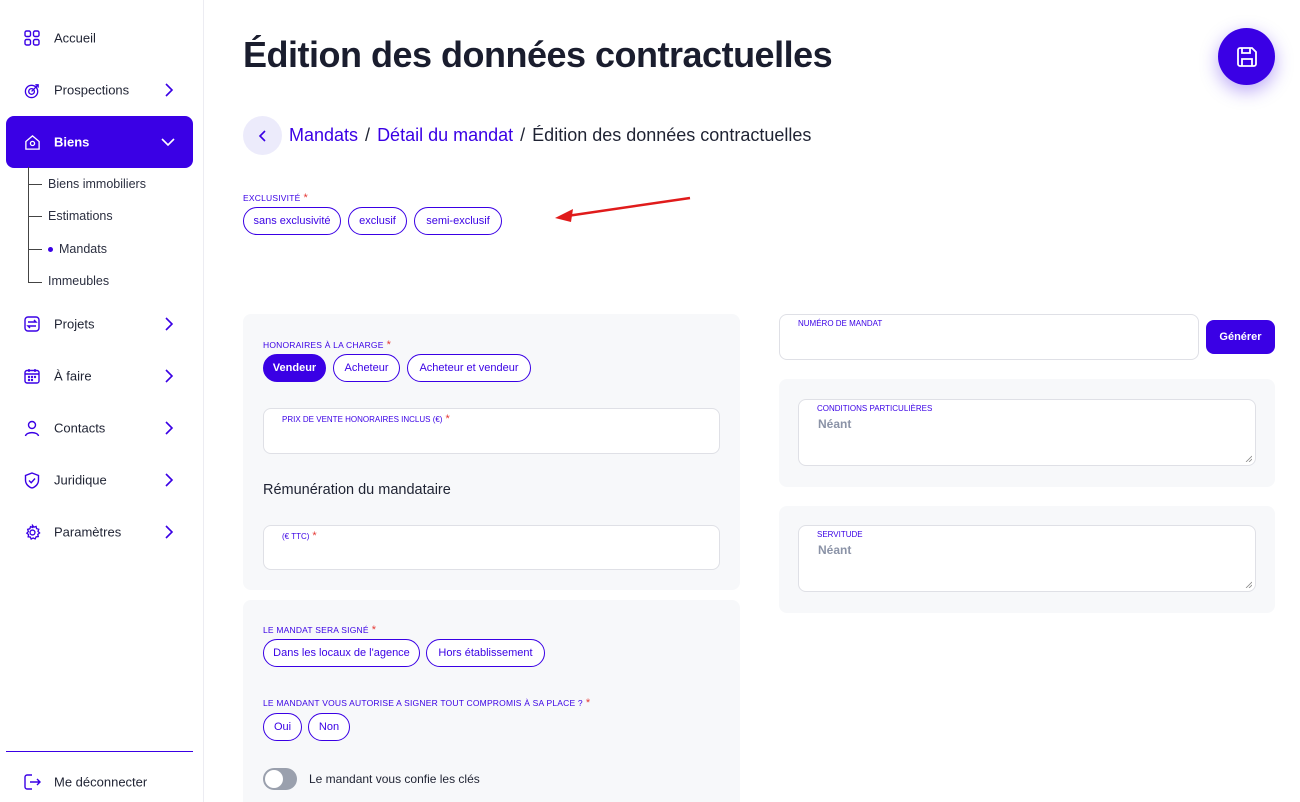  I want to click on autorisation-option-oui: Oui, so click(282, 727).